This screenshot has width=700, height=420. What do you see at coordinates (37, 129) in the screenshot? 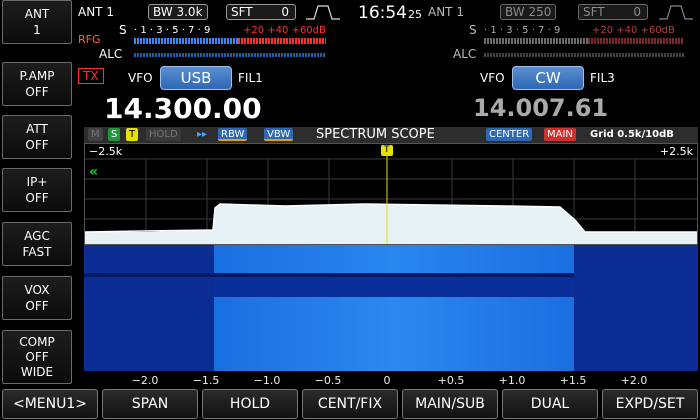
I see `att-label: ATT` at bounding box center [37, 129].